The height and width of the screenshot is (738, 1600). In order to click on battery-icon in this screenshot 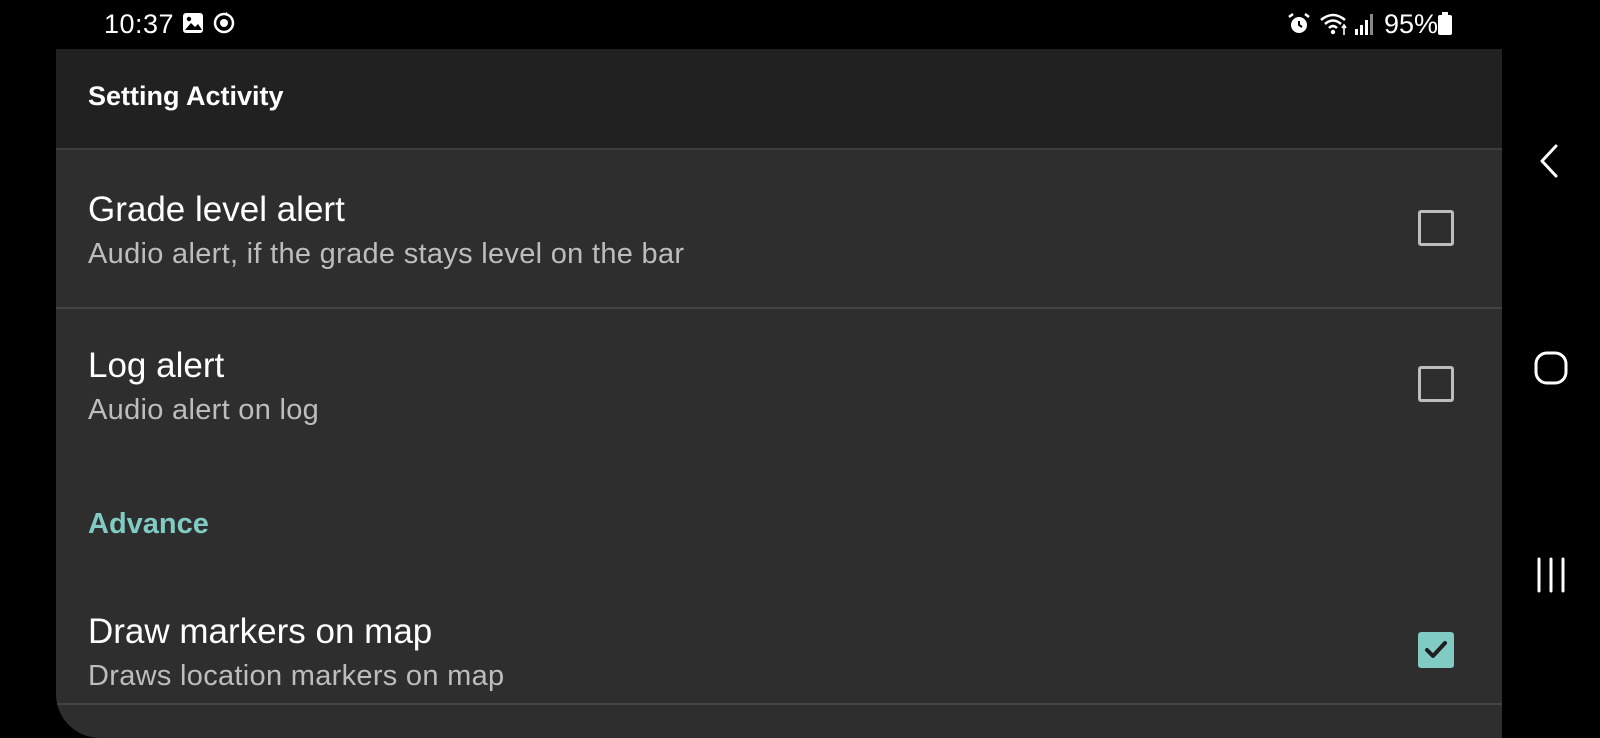, I will do `click(1445, 24)`.